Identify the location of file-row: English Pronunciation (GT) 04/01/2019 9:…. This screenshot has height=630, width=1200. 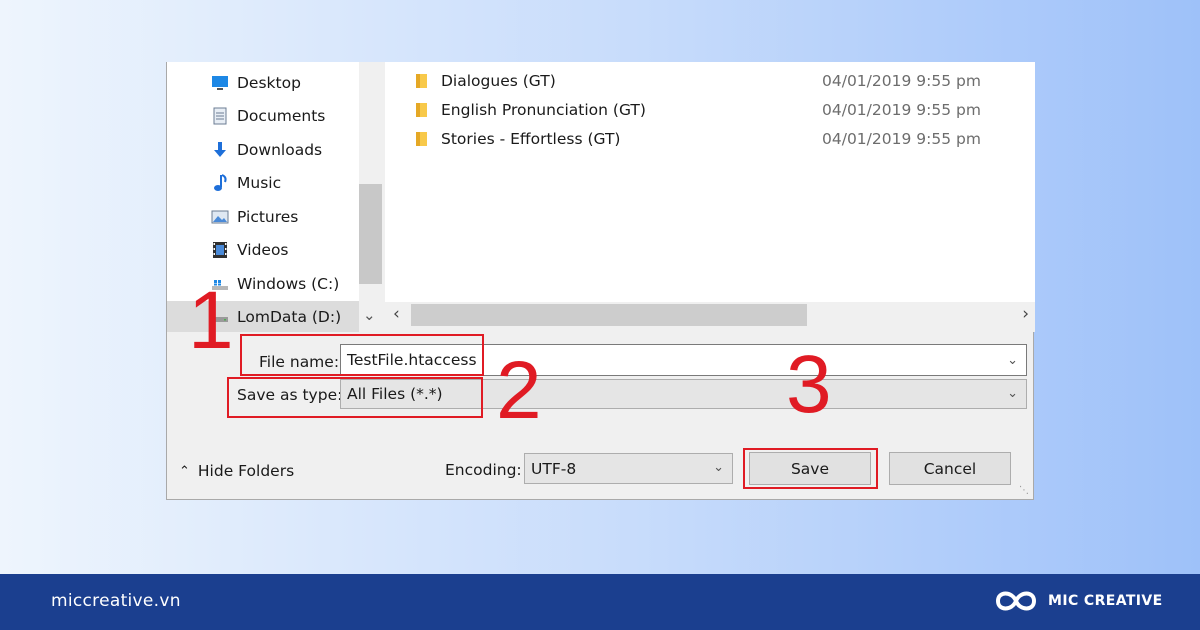
(710, 109).